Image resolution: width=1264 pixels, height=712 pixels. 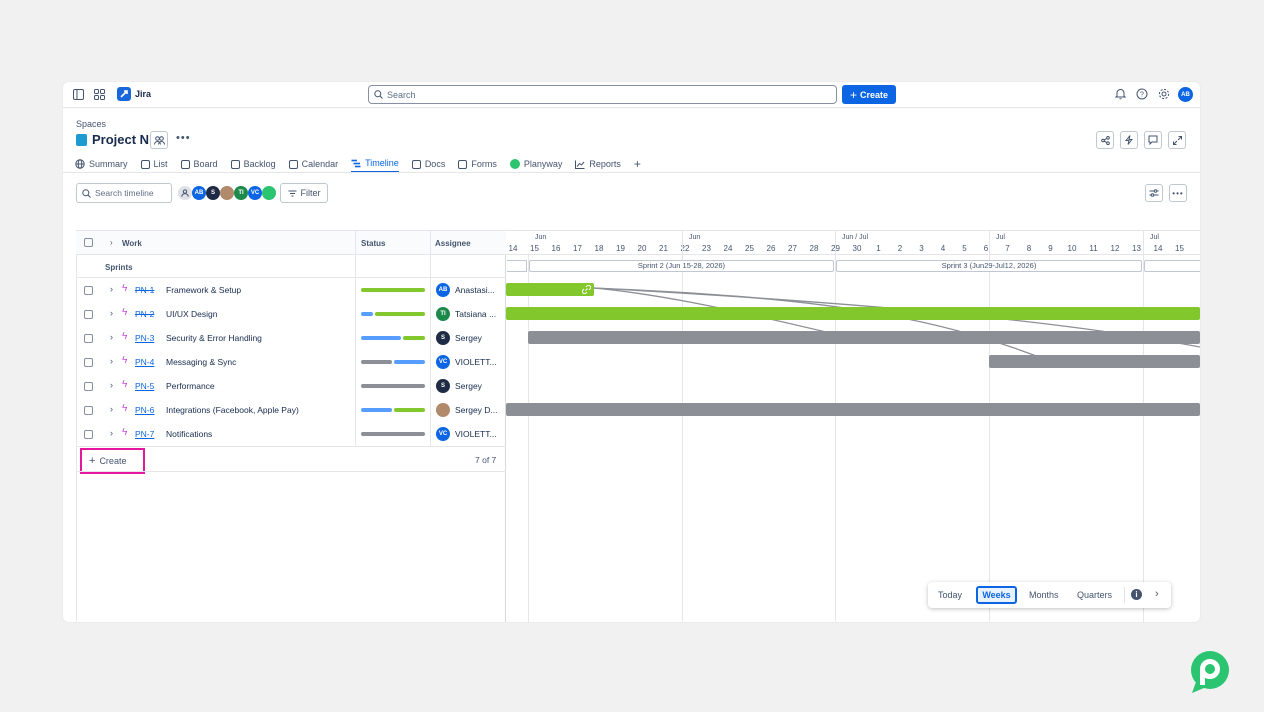 What do you see at coordinates (241, 193) in the screenshot?
I see `filter-avatar: TI` at bounding box center [241, 193].